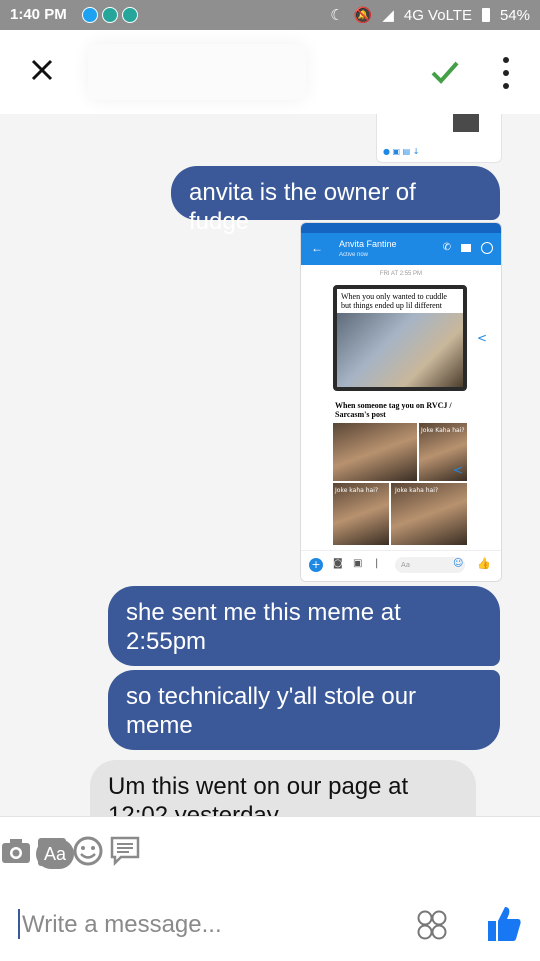 Image resolution: width=540 pixels, height=961 pixels. Describe the element at coordinates (432, 925) in the screenshot. I see `sticker-icon` at that location.